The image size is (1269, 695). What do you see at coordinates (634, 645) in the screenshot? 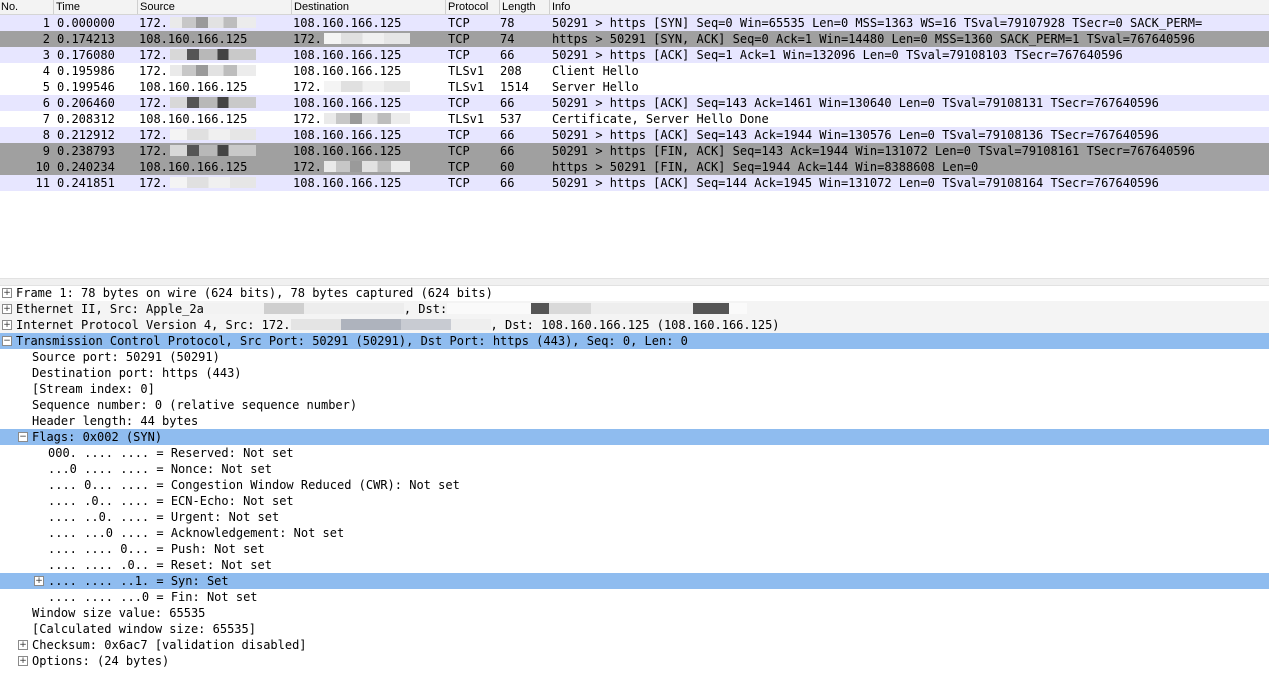
I see `detail-tree-item: + Checksum: 0x6ac7 [validation disabled]` at bounding box center [634, 645].